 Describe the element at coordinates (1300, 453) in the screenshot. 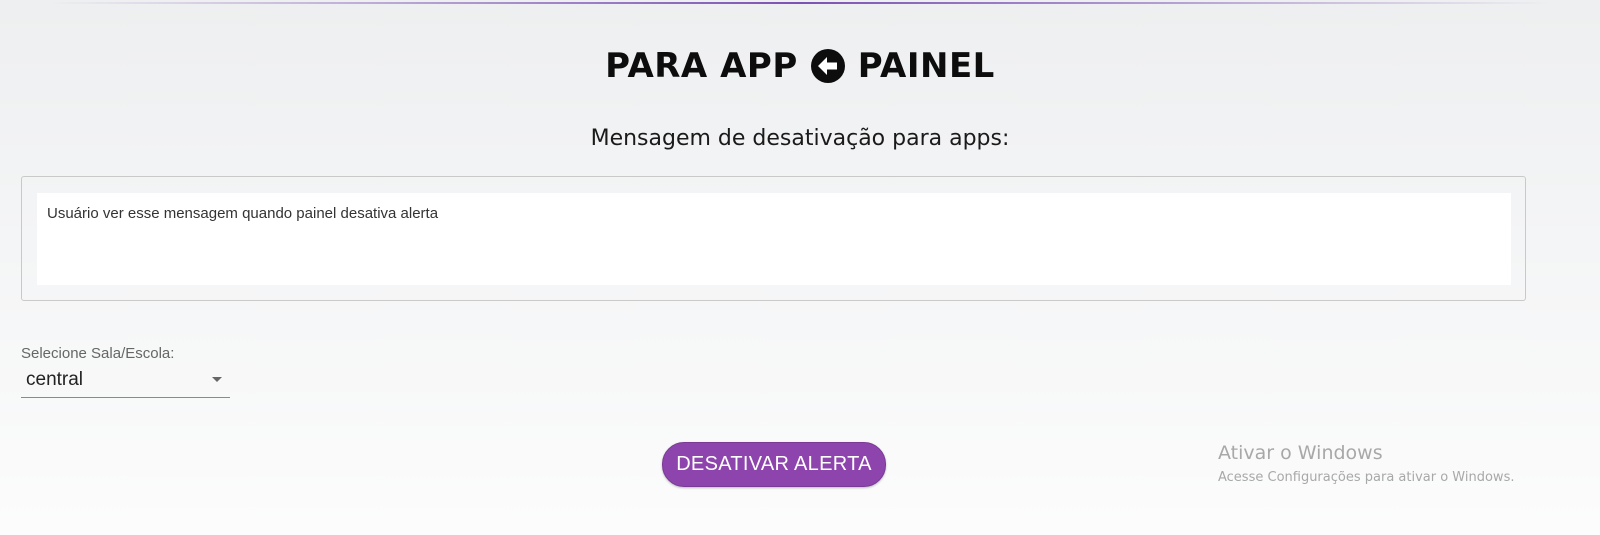

I see `windows-watermark-title: Ativar o Windows` at that location.